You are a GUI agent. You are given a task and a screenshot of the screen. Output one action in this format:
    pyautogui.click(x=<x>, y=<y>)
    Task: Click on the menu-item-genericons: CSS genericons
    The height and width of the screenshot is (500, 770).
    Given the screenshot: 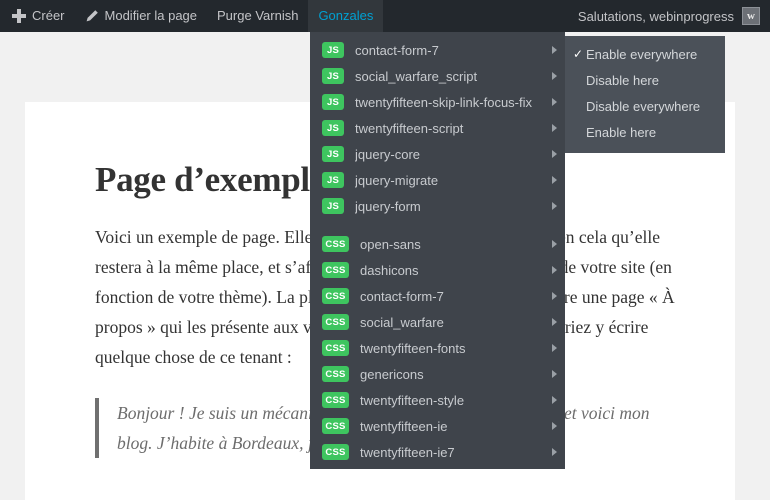 What is the action you would take?
    pyautogui.click(x=437, y=374)
    